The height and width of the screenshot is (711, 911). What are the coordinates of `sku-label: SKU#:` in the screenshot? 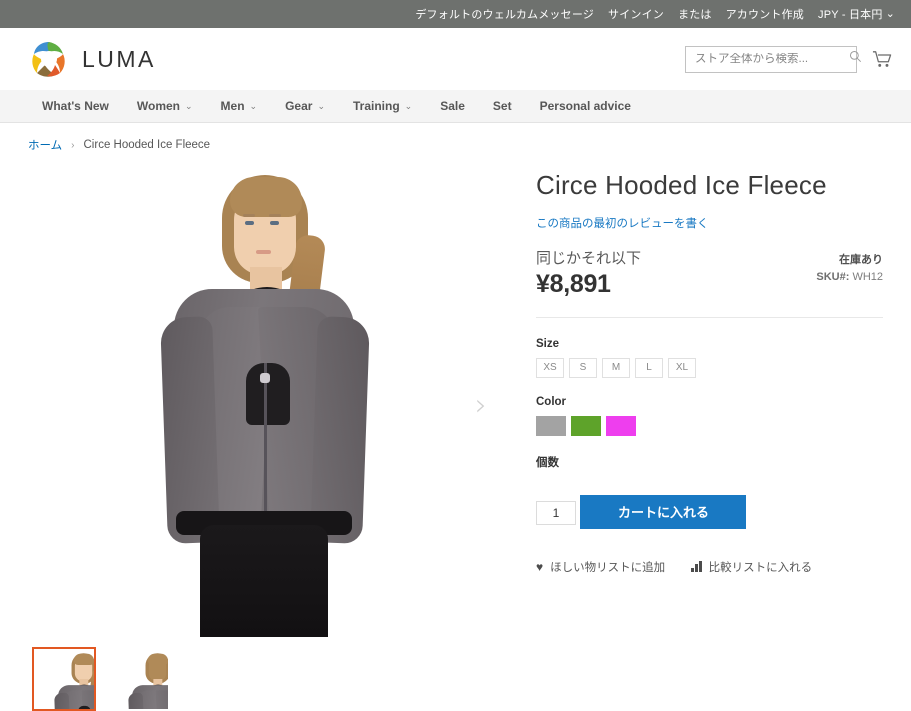 It's located at (833, 276).